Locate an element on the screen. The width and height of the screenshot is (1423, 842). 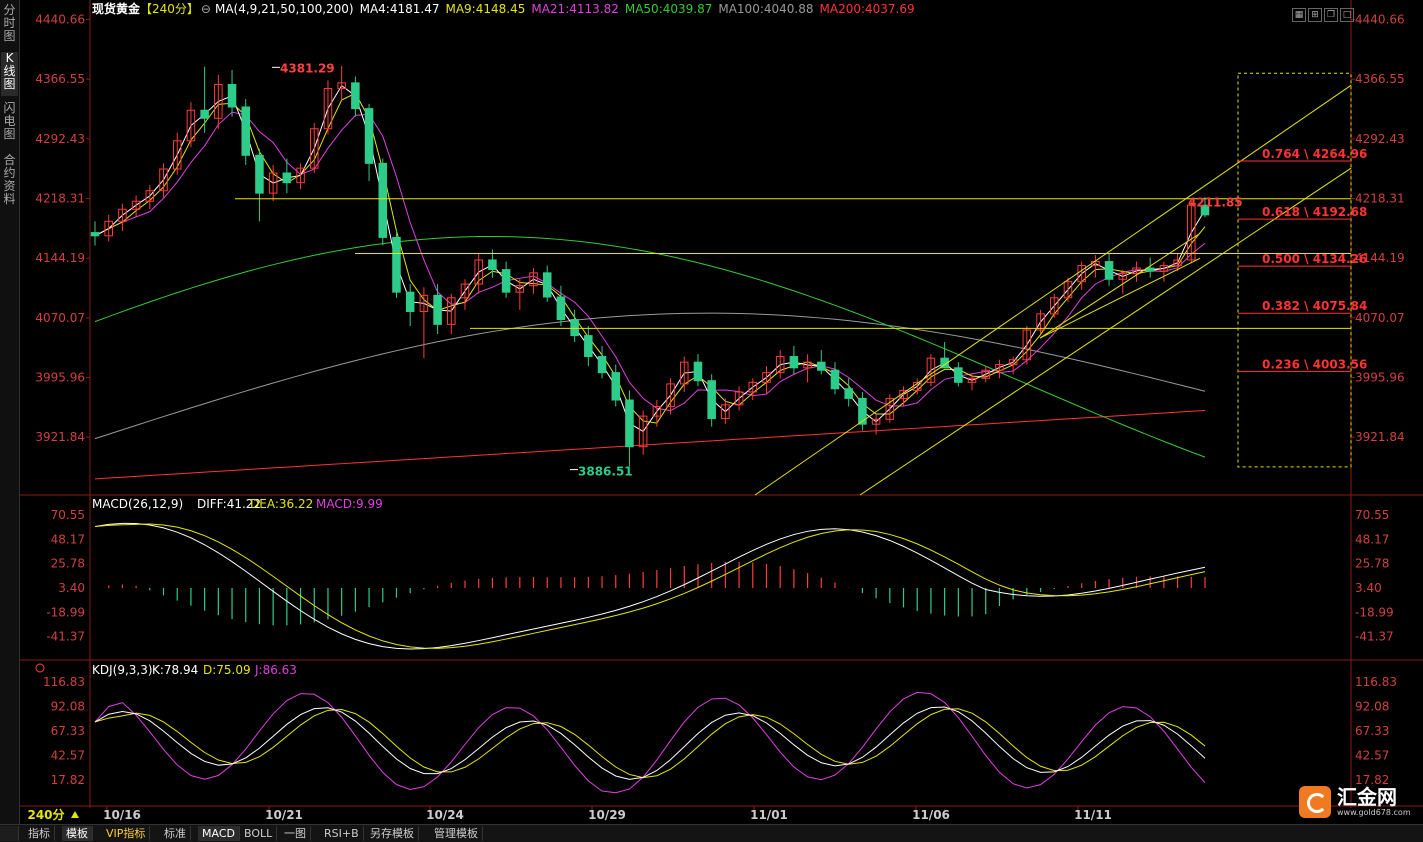
tab-template: 模板 is located at coordinates (77, 833).